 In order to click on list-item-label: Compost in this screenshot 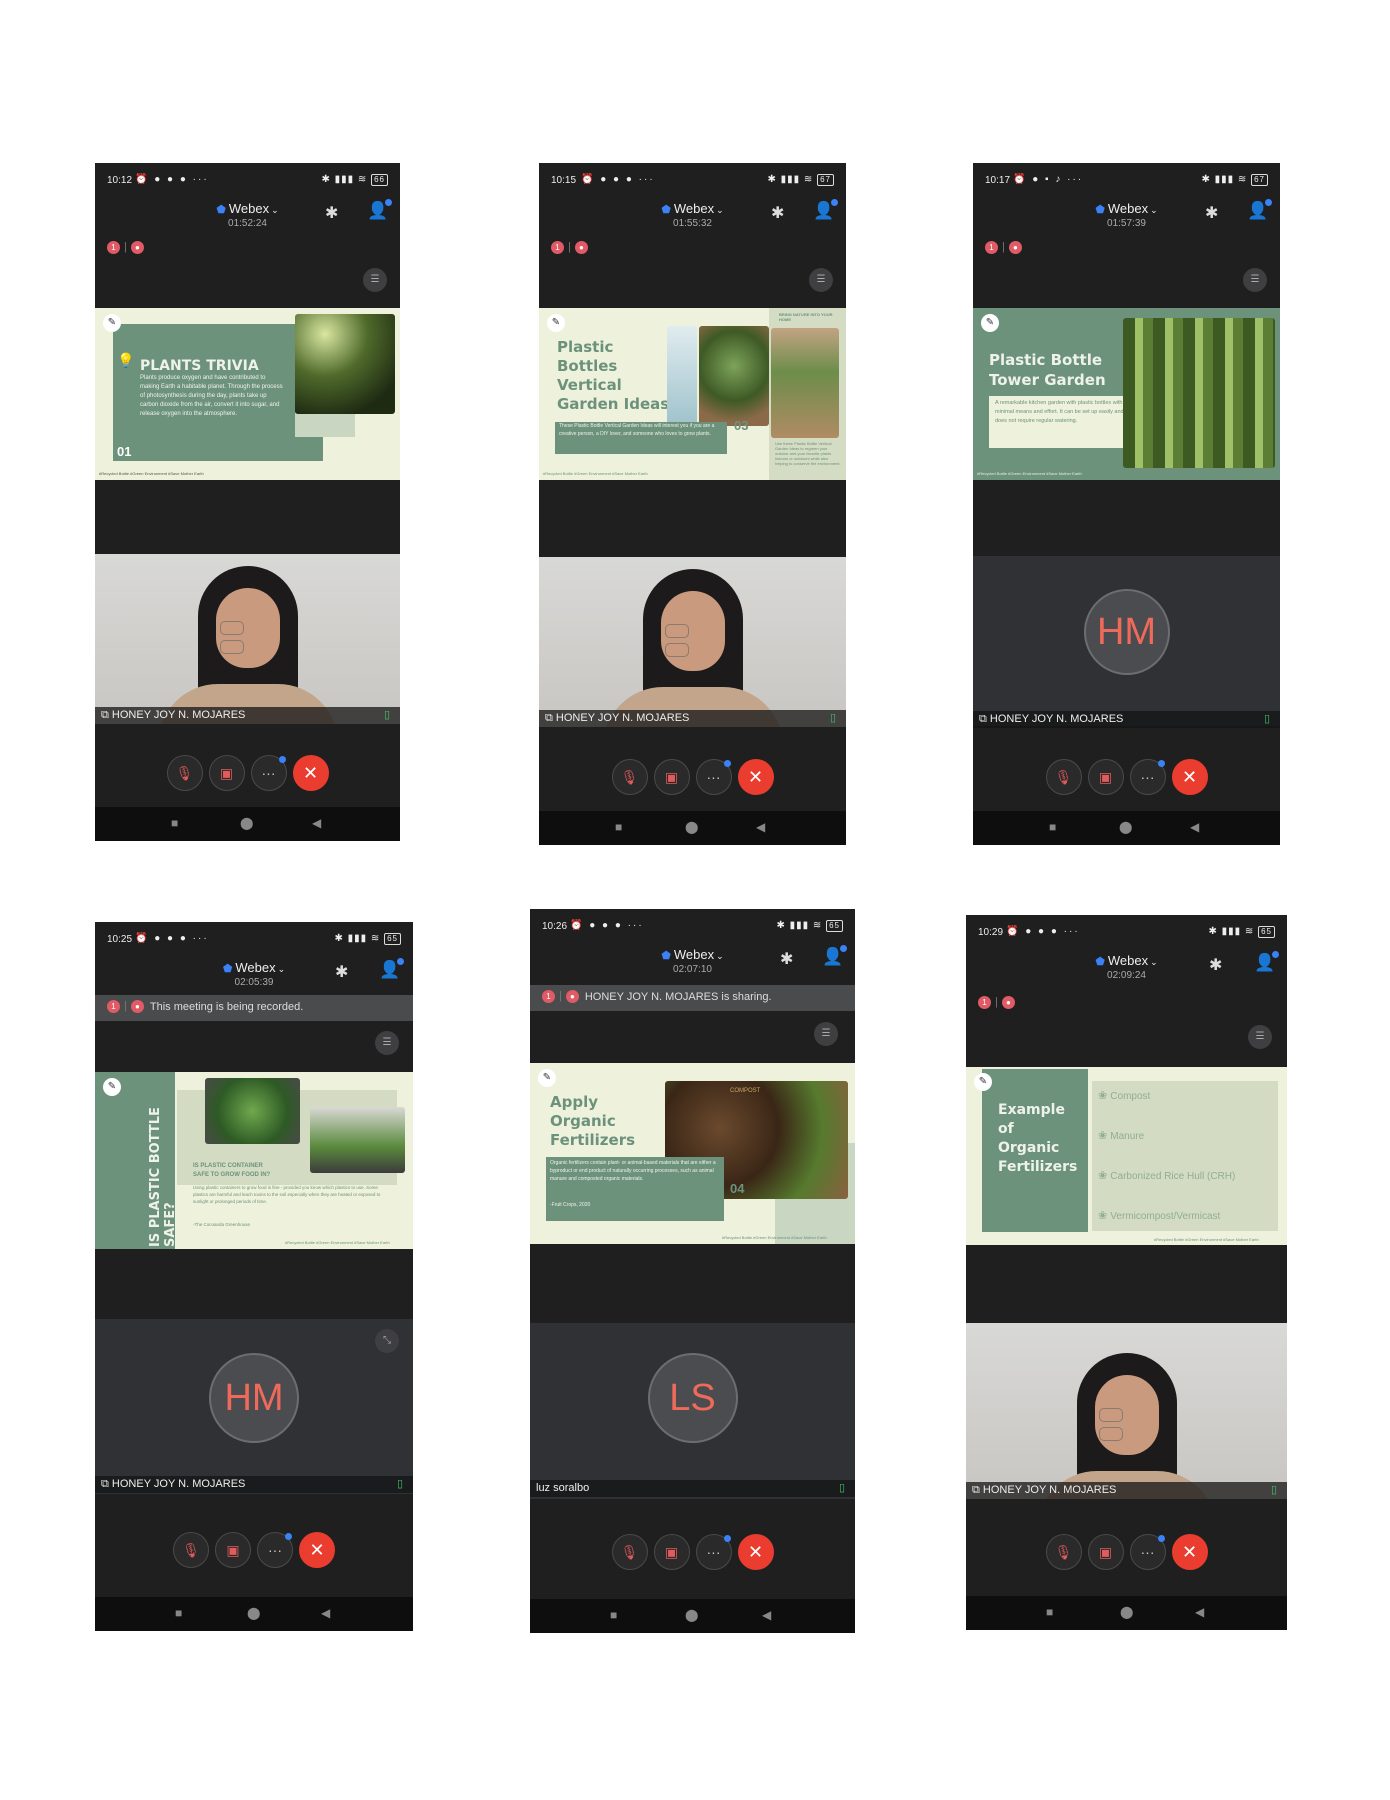, I will do `click(1130, 1096)`.